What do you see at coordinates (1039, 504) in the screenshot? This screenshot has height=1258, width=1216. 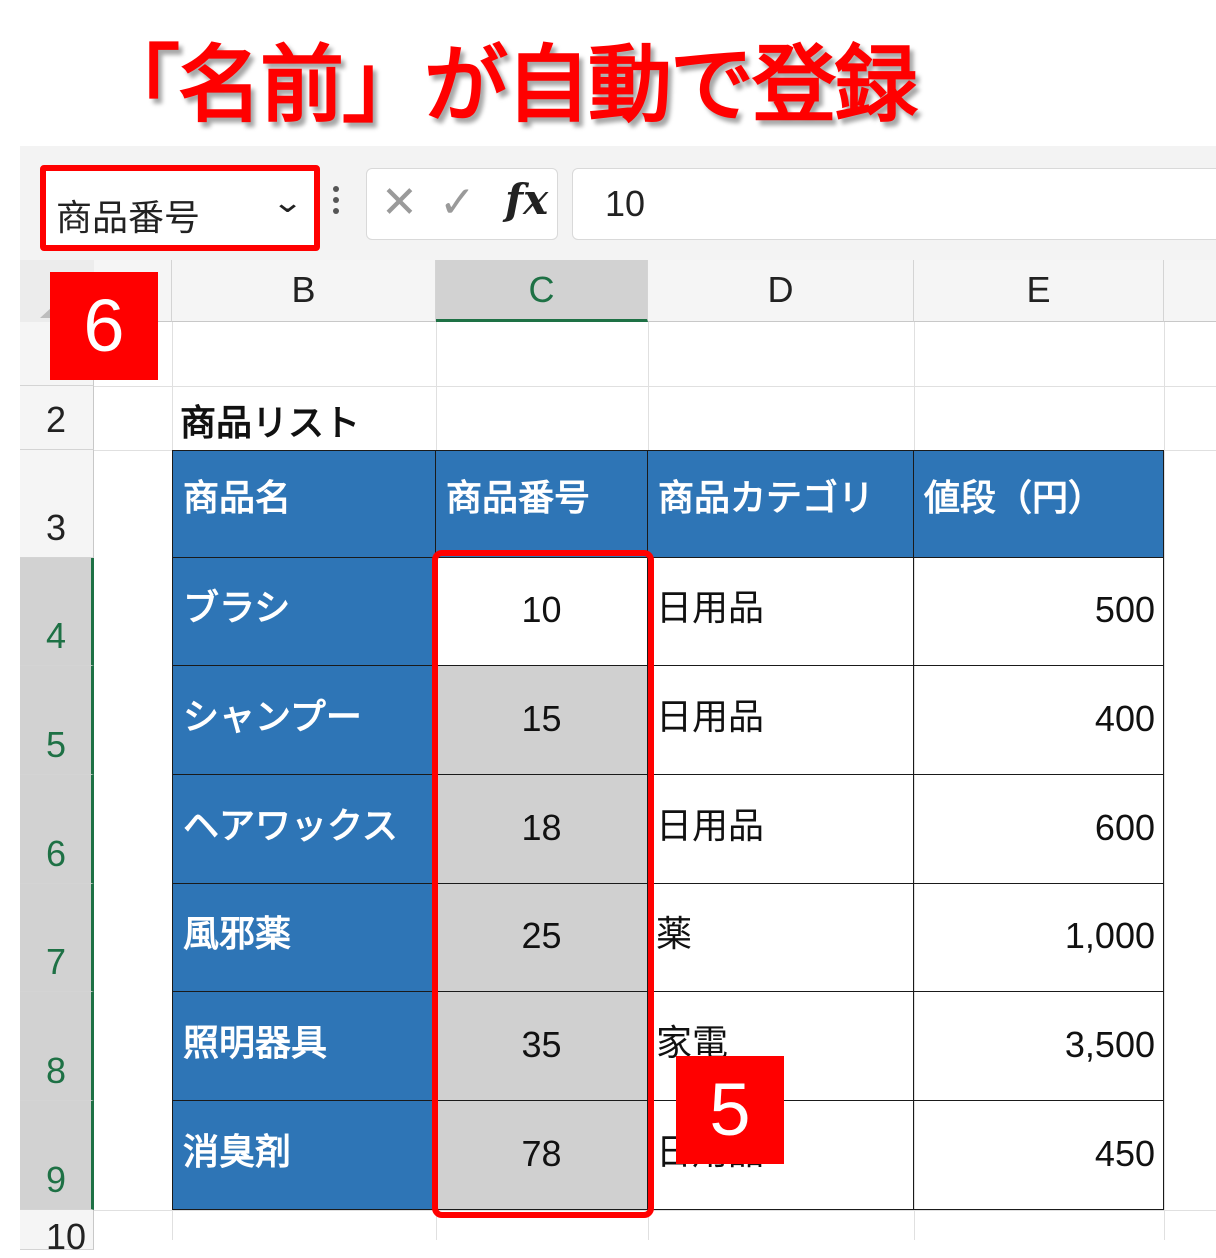 I see `table-header-price: 値段（円）` at bounding box center [1039, 504].